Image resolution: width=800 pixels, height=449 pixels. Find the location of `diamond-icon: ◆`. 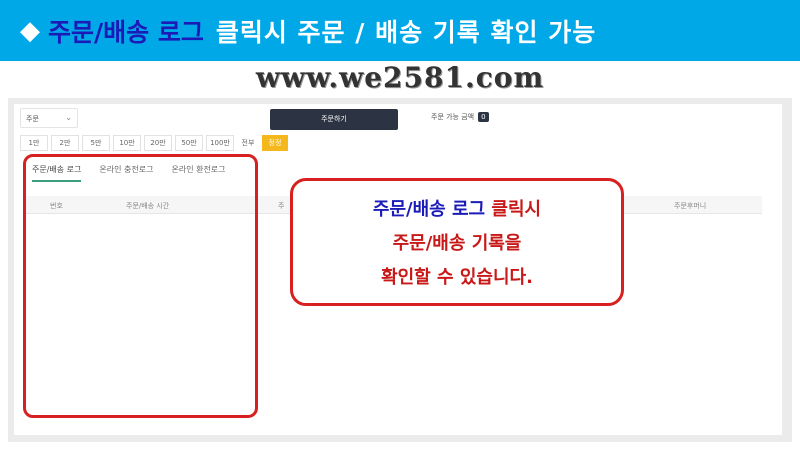

diamond-icon: ◆ is located at coordinates (30, 30).